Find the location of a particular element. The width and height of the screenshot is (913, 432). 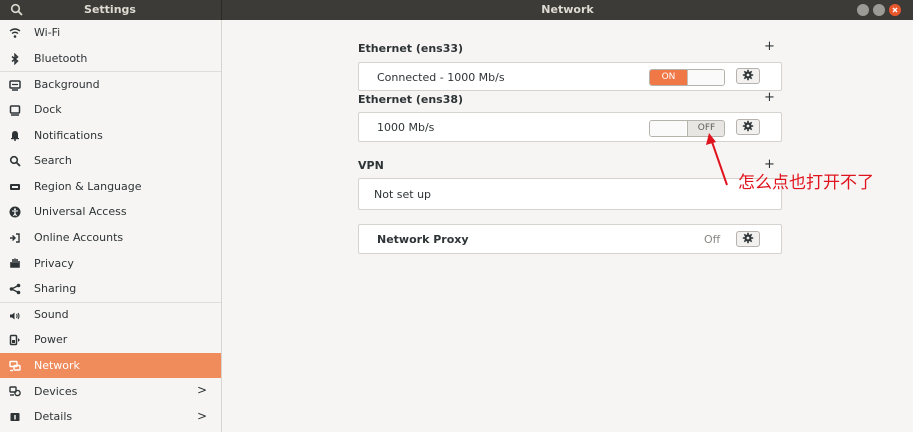

network-proxy-label: Network Proxy is located at coordinates (423, 239).